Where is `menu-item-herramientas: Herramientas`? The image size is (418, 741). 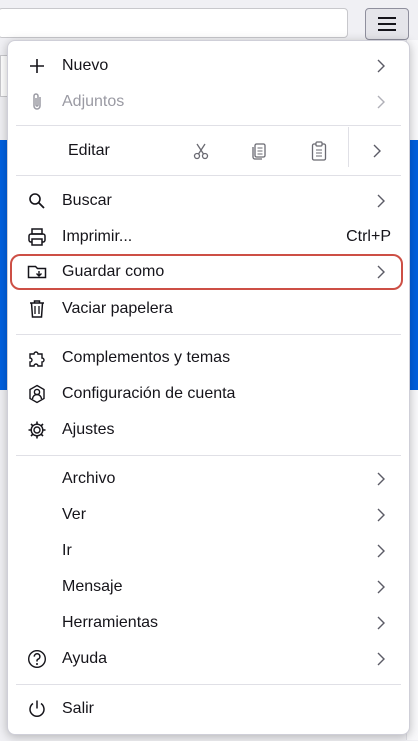 menu-item-herramientas: Herramientas is located at coordinates (208, 623).